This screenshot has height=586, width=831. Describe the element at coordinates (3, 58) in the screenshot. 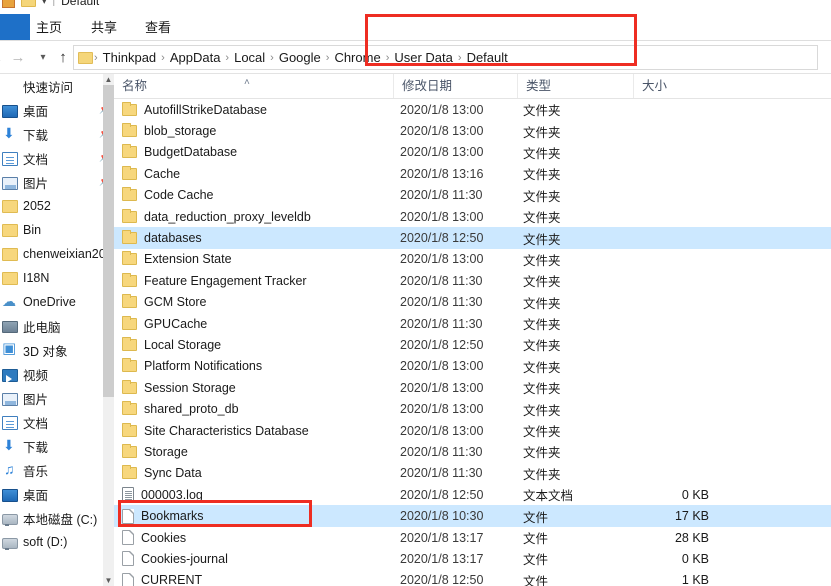

I see `back-button-icon: ←` at that location.